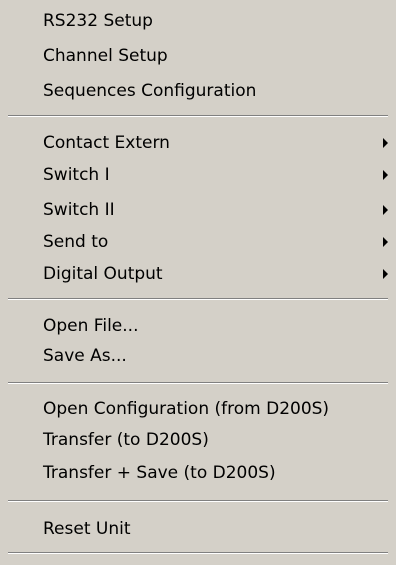 The image size is (396, 565). I want to click on menu-item-label: Sequences Configuration, so click(150, 91).